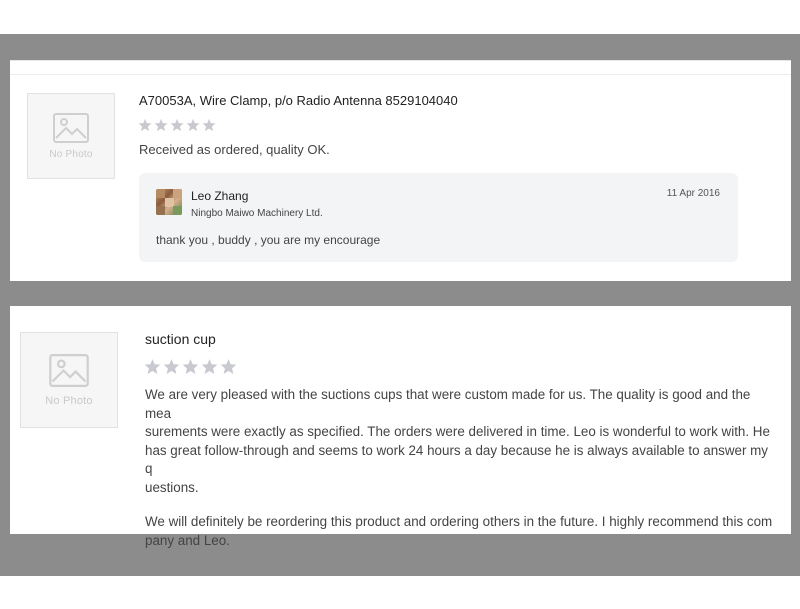 The height and width of the screenshot is (609, 800). Describe the element at coordinates (693, 193) in the screenshot. I see `reply-date: 11 Apr 2016` at that location.